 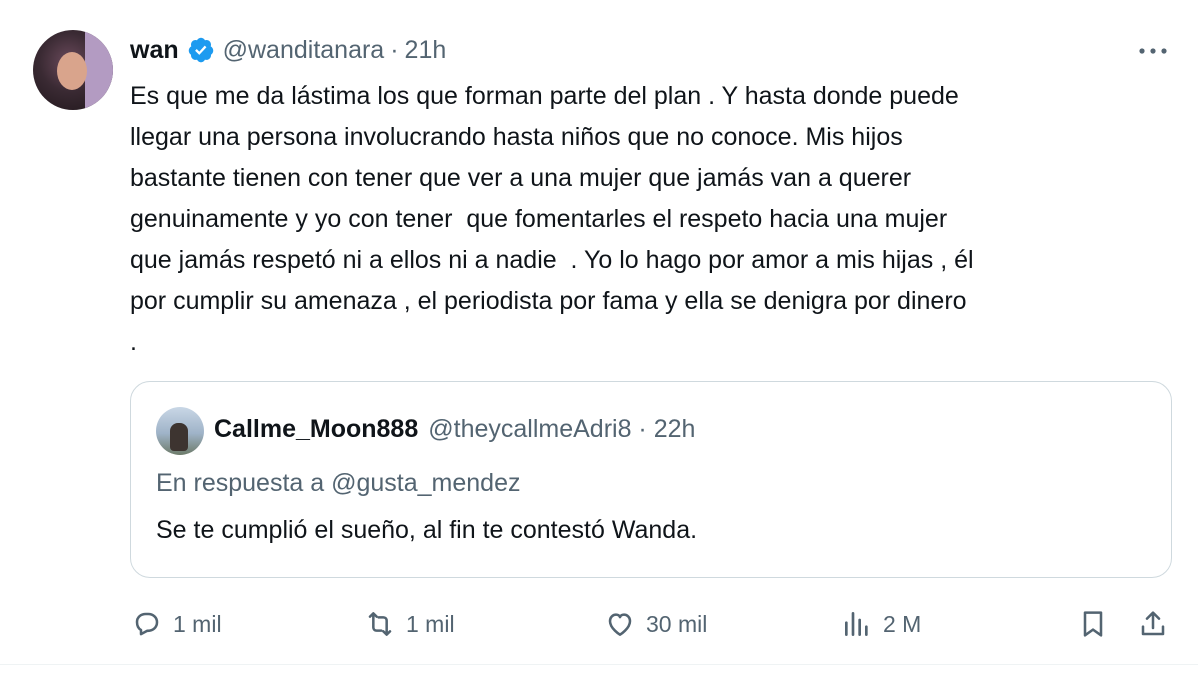 What do you see at coordinates (380, 624) in the screenshot?
I see `repost-icon` at bounding box center [380, 624].